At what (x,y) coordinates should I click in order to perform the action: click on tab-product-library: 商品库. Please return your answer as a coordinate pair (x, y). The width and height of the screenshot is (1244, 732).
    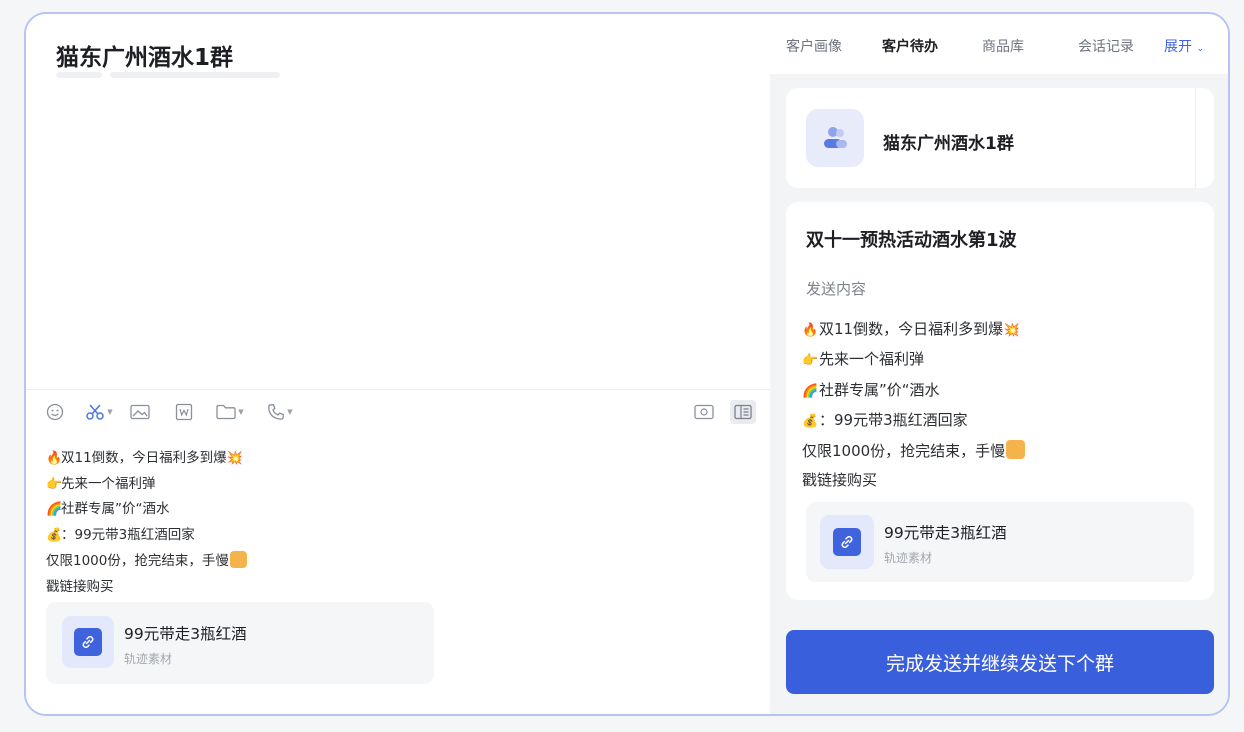
    Looking at the image, I should click on (1003, 46).